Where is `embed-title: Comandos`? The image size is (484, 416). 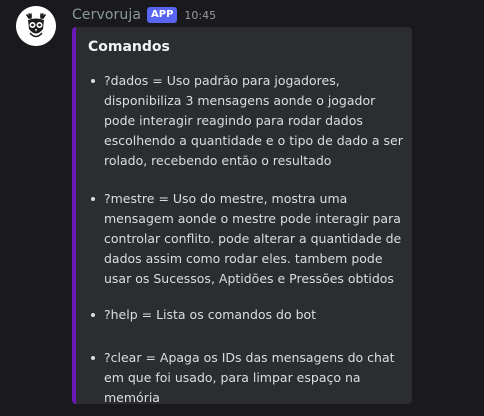 embed-title: Comandos is located at coordinates (129, 47).